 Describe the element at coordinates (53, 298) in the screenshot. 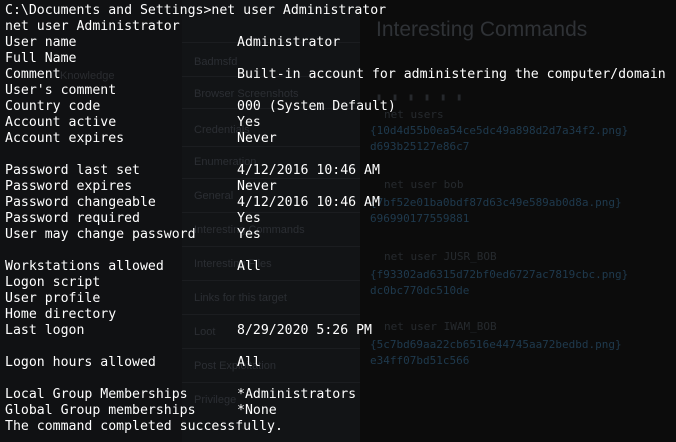

I see `field-key: User profile` at that location.